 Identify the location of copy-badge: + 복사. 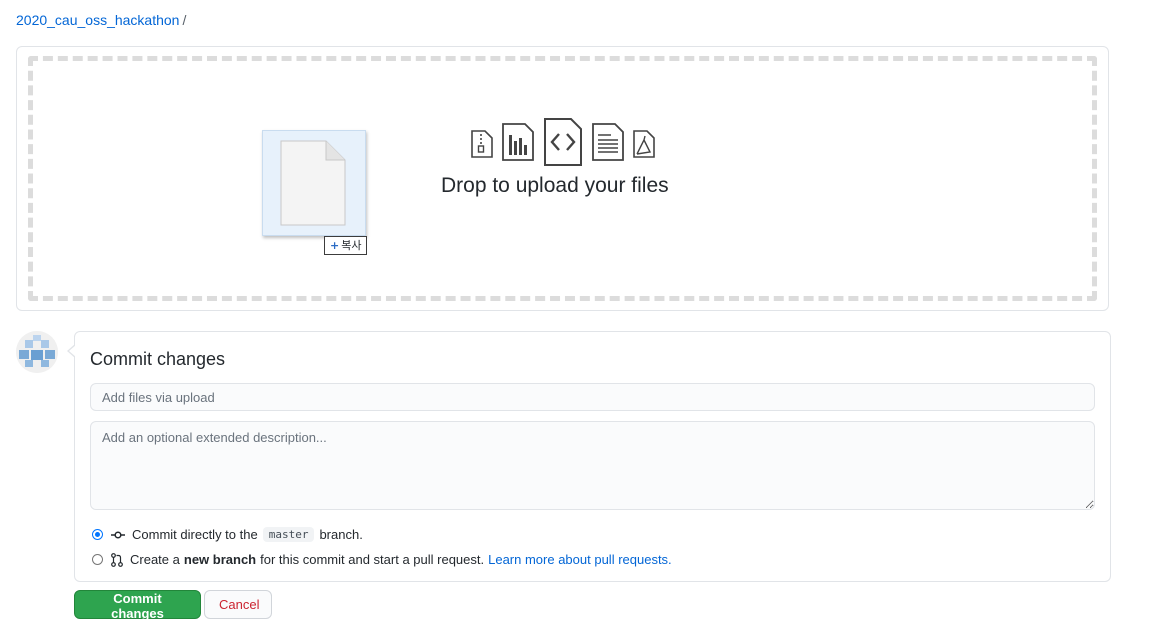
(346, 245).